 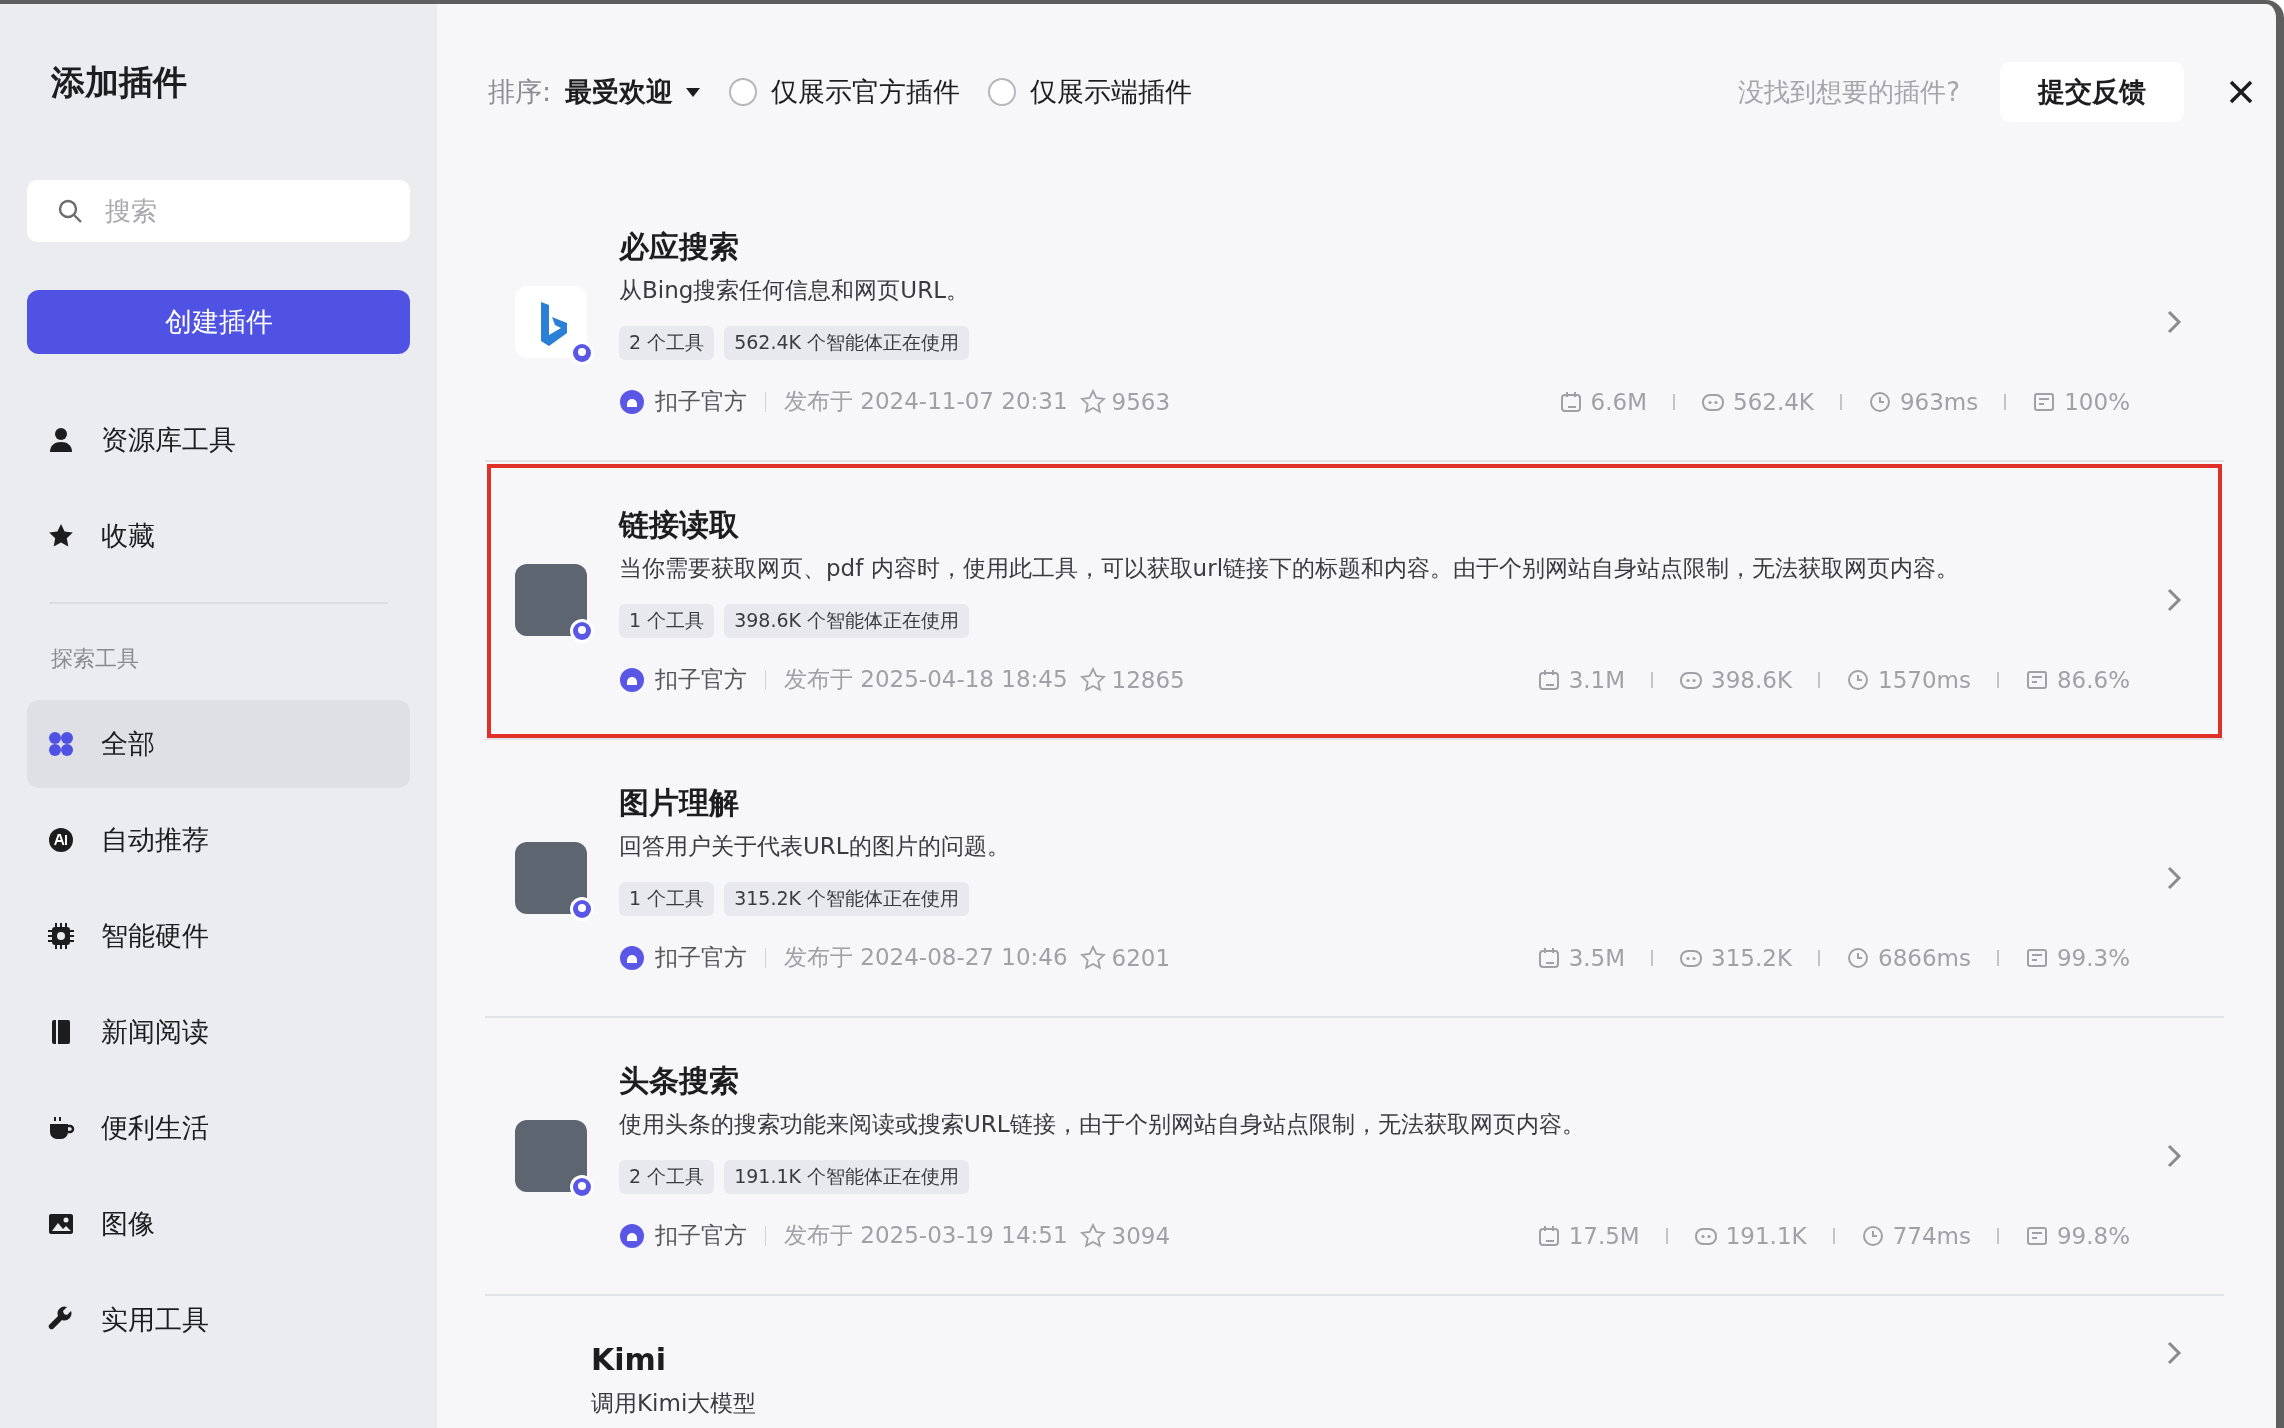 What do you see at coordinates (218, 1224) in the screenshot?
I see `sidebar-item: 图像` at bounding box center [218, 1224].